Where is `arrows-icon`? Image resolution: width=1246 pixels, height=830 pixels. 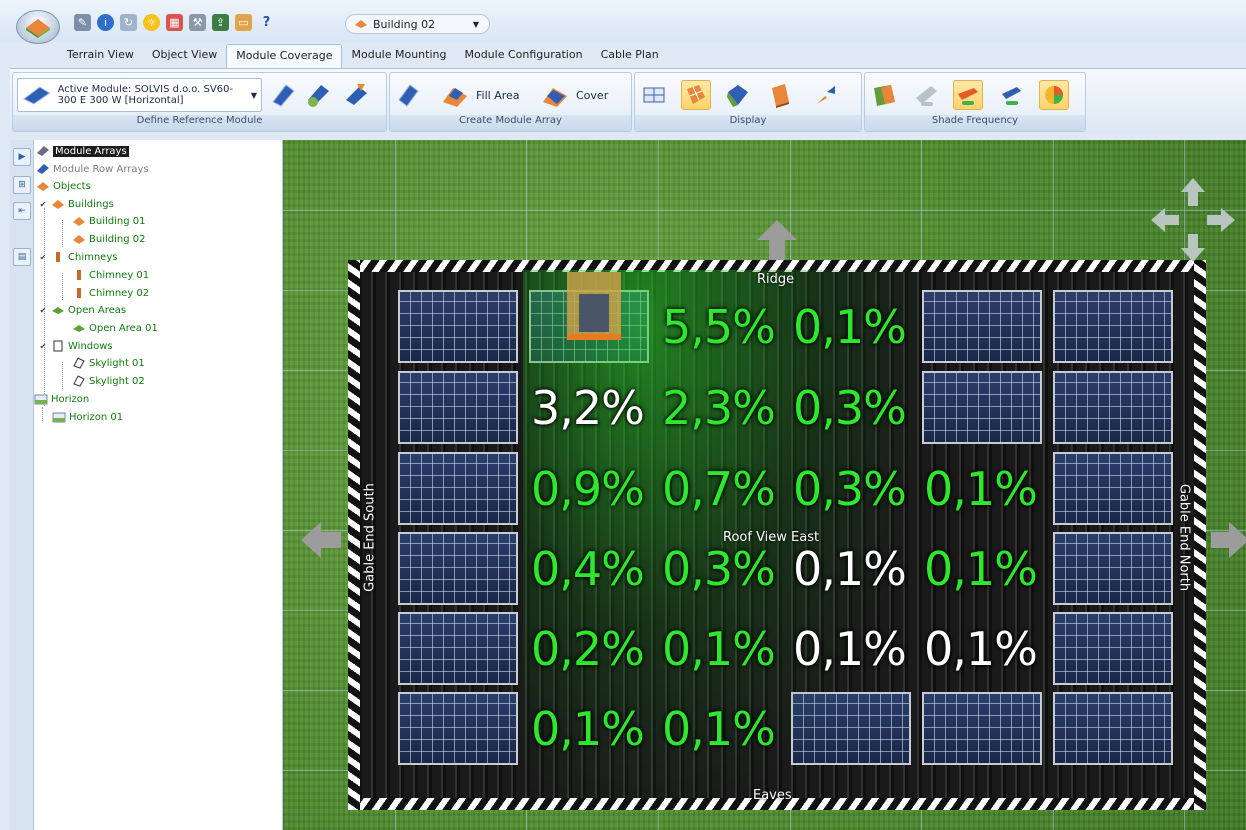
arrows-icon is located at coordinates (826, 95).